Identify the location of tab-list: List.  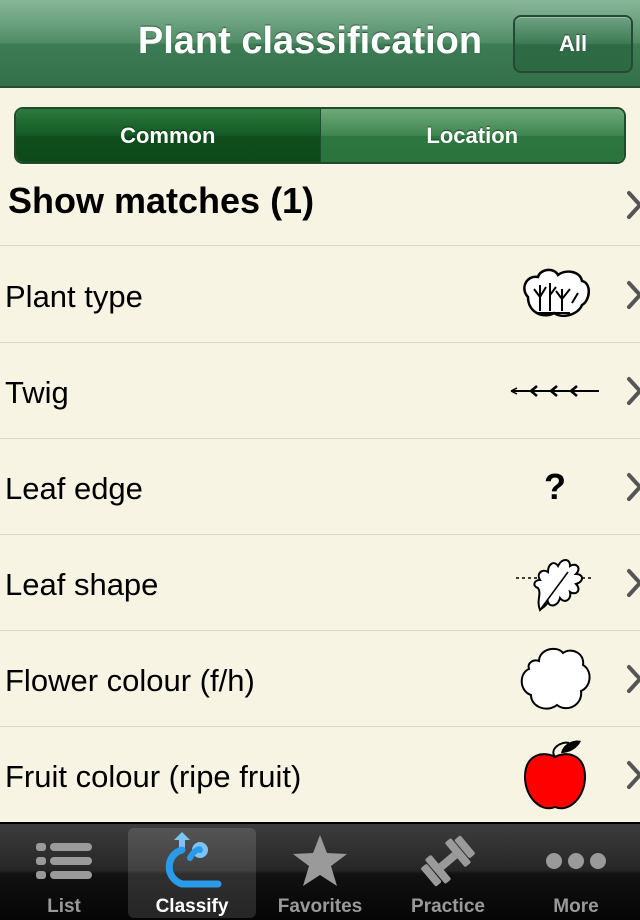
(64, 872).